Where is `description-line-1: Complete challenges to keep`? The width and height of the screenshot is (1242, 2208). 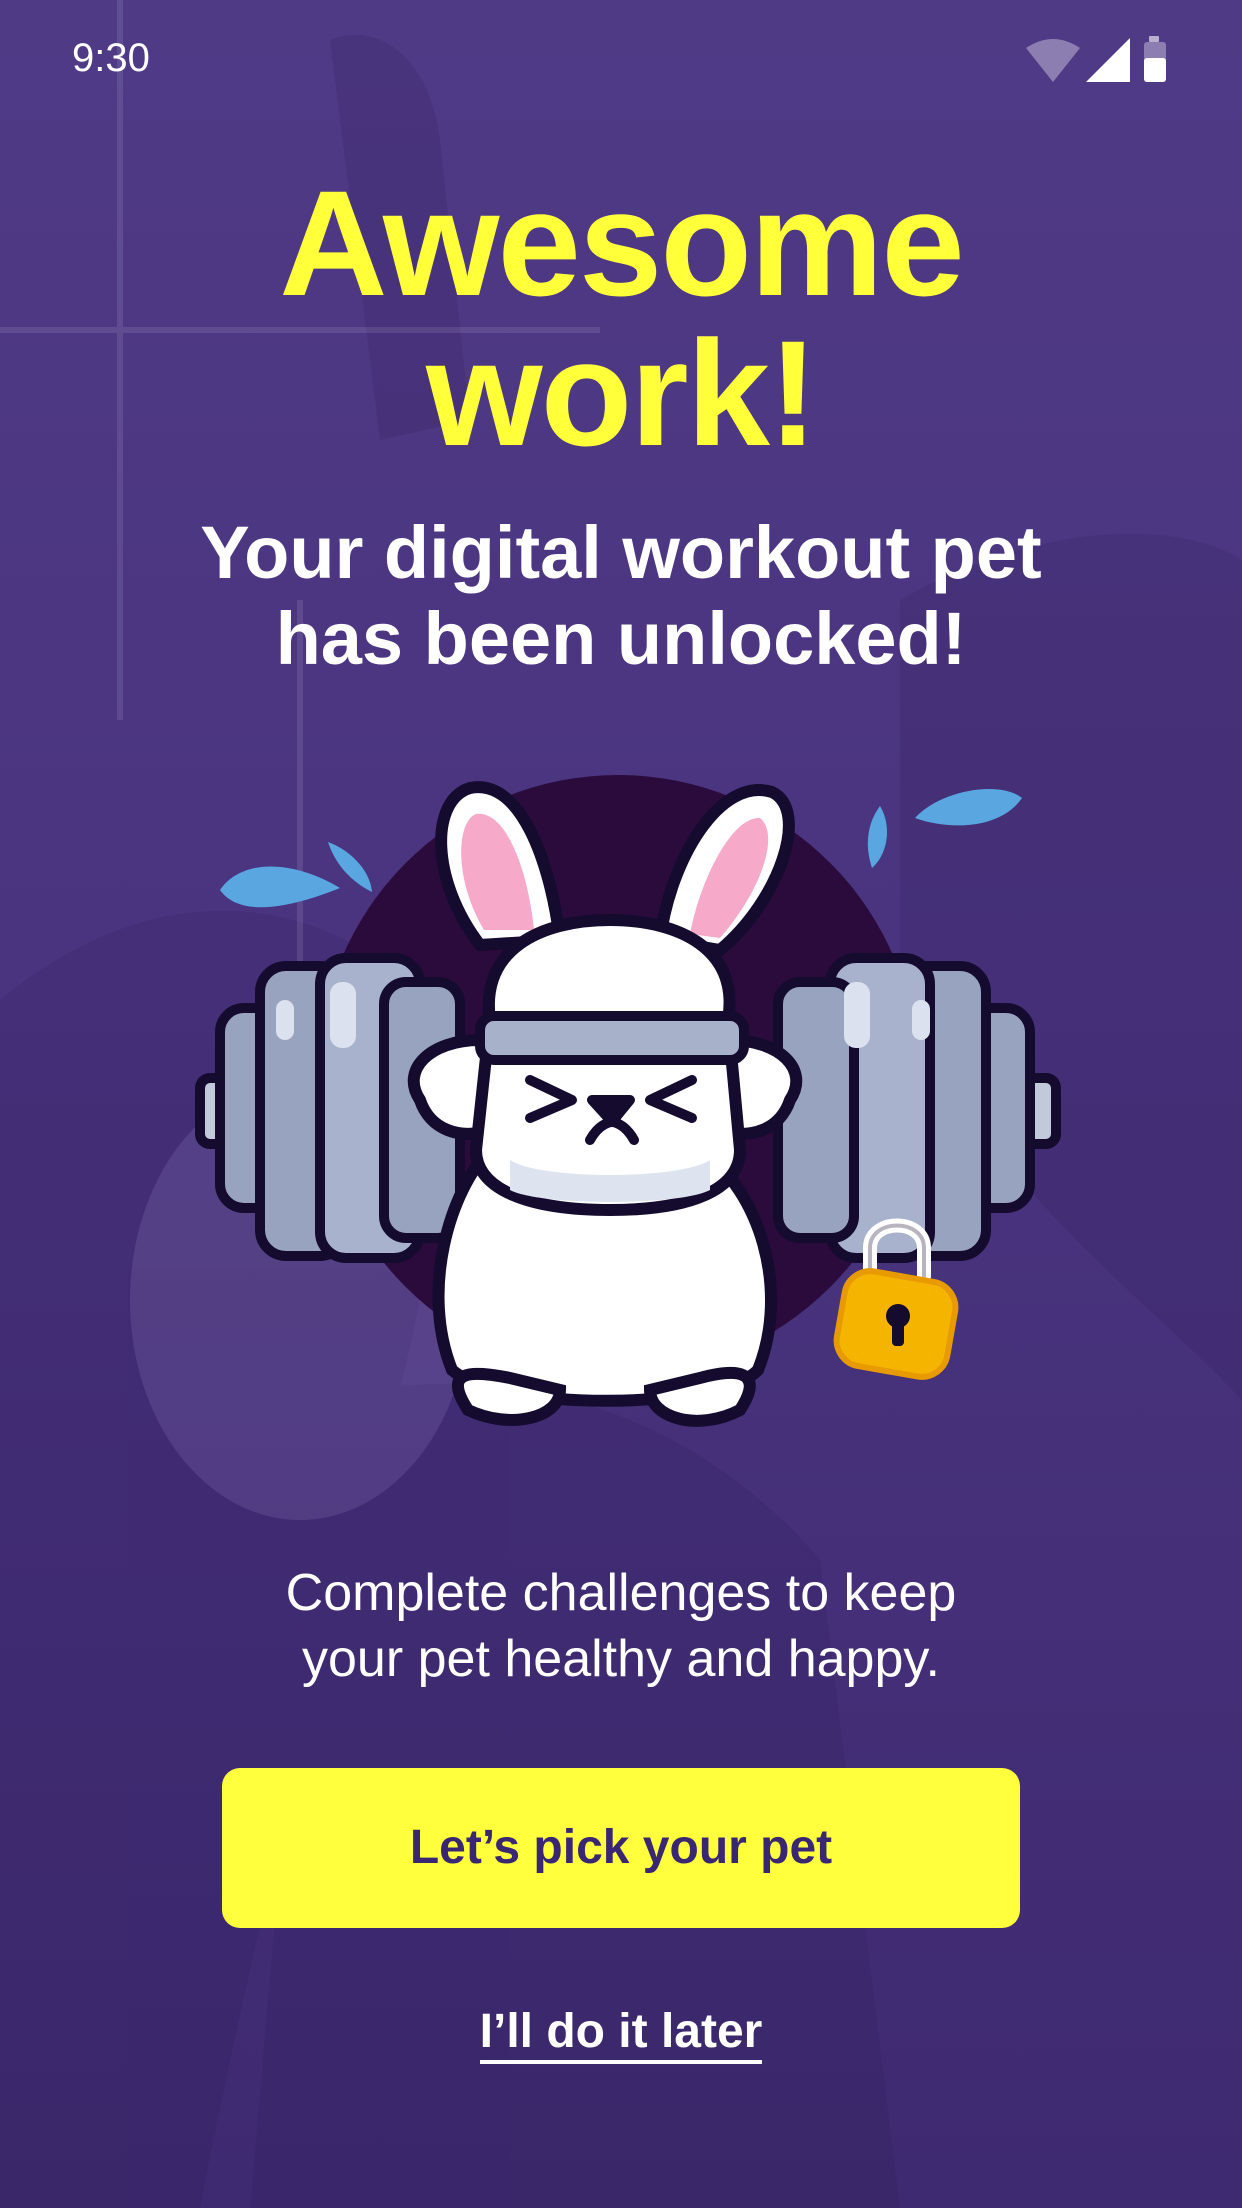
description-line-1: Complete challenges to keep is located at coordinates (621, 1593).